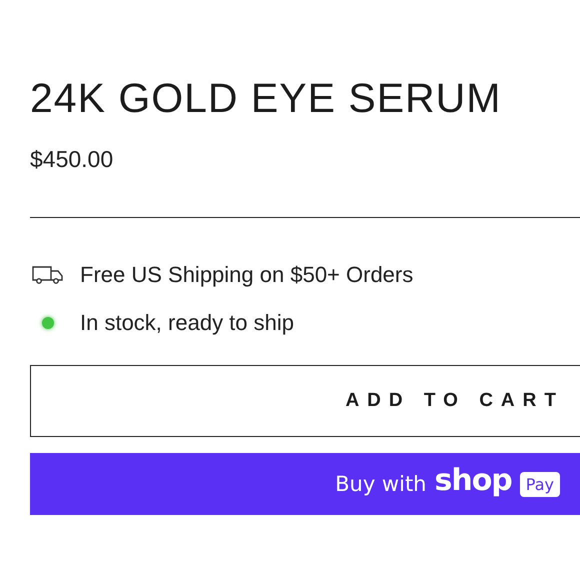  What do you see at coordinates (305, 484) in the screenshot?
I see `shop-pay-button: Buy with shop Pay` at bounding box center [305, 484].